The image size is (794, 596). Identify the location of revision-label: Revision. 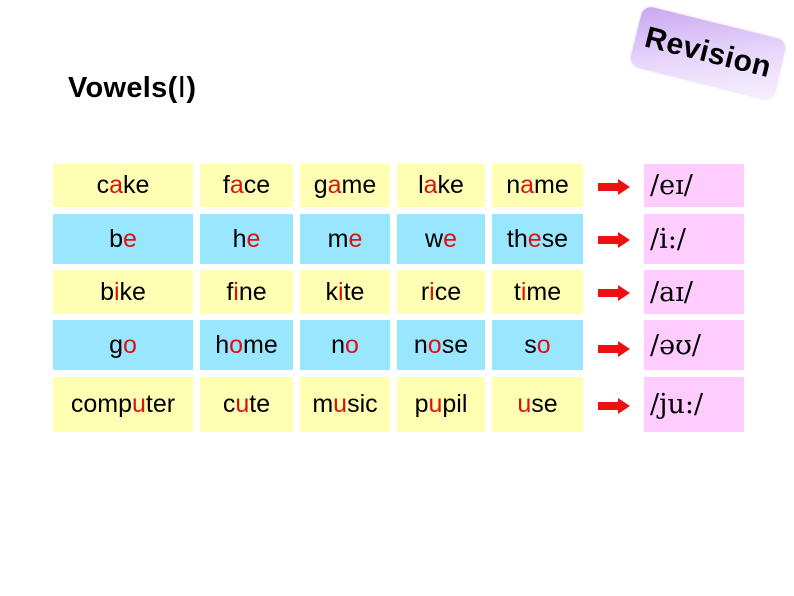
(708, 52).